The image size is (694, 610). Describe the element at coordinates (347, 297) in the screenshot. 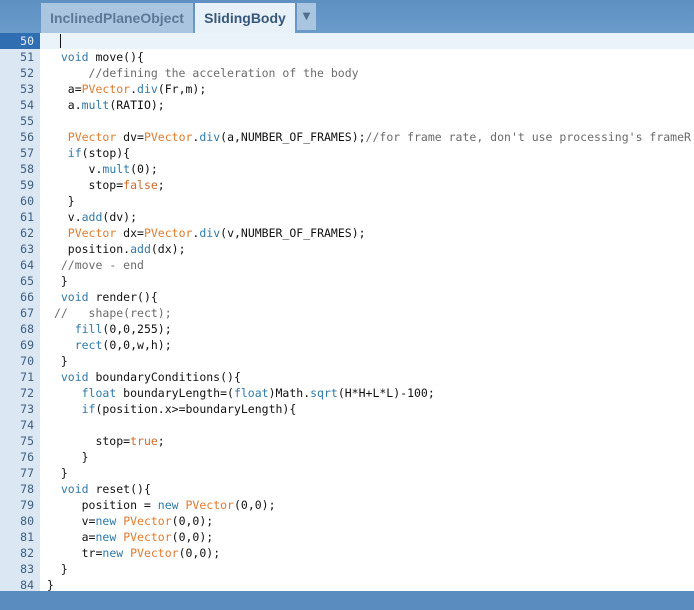

I see `code-line: 66 void render(){` at that location.